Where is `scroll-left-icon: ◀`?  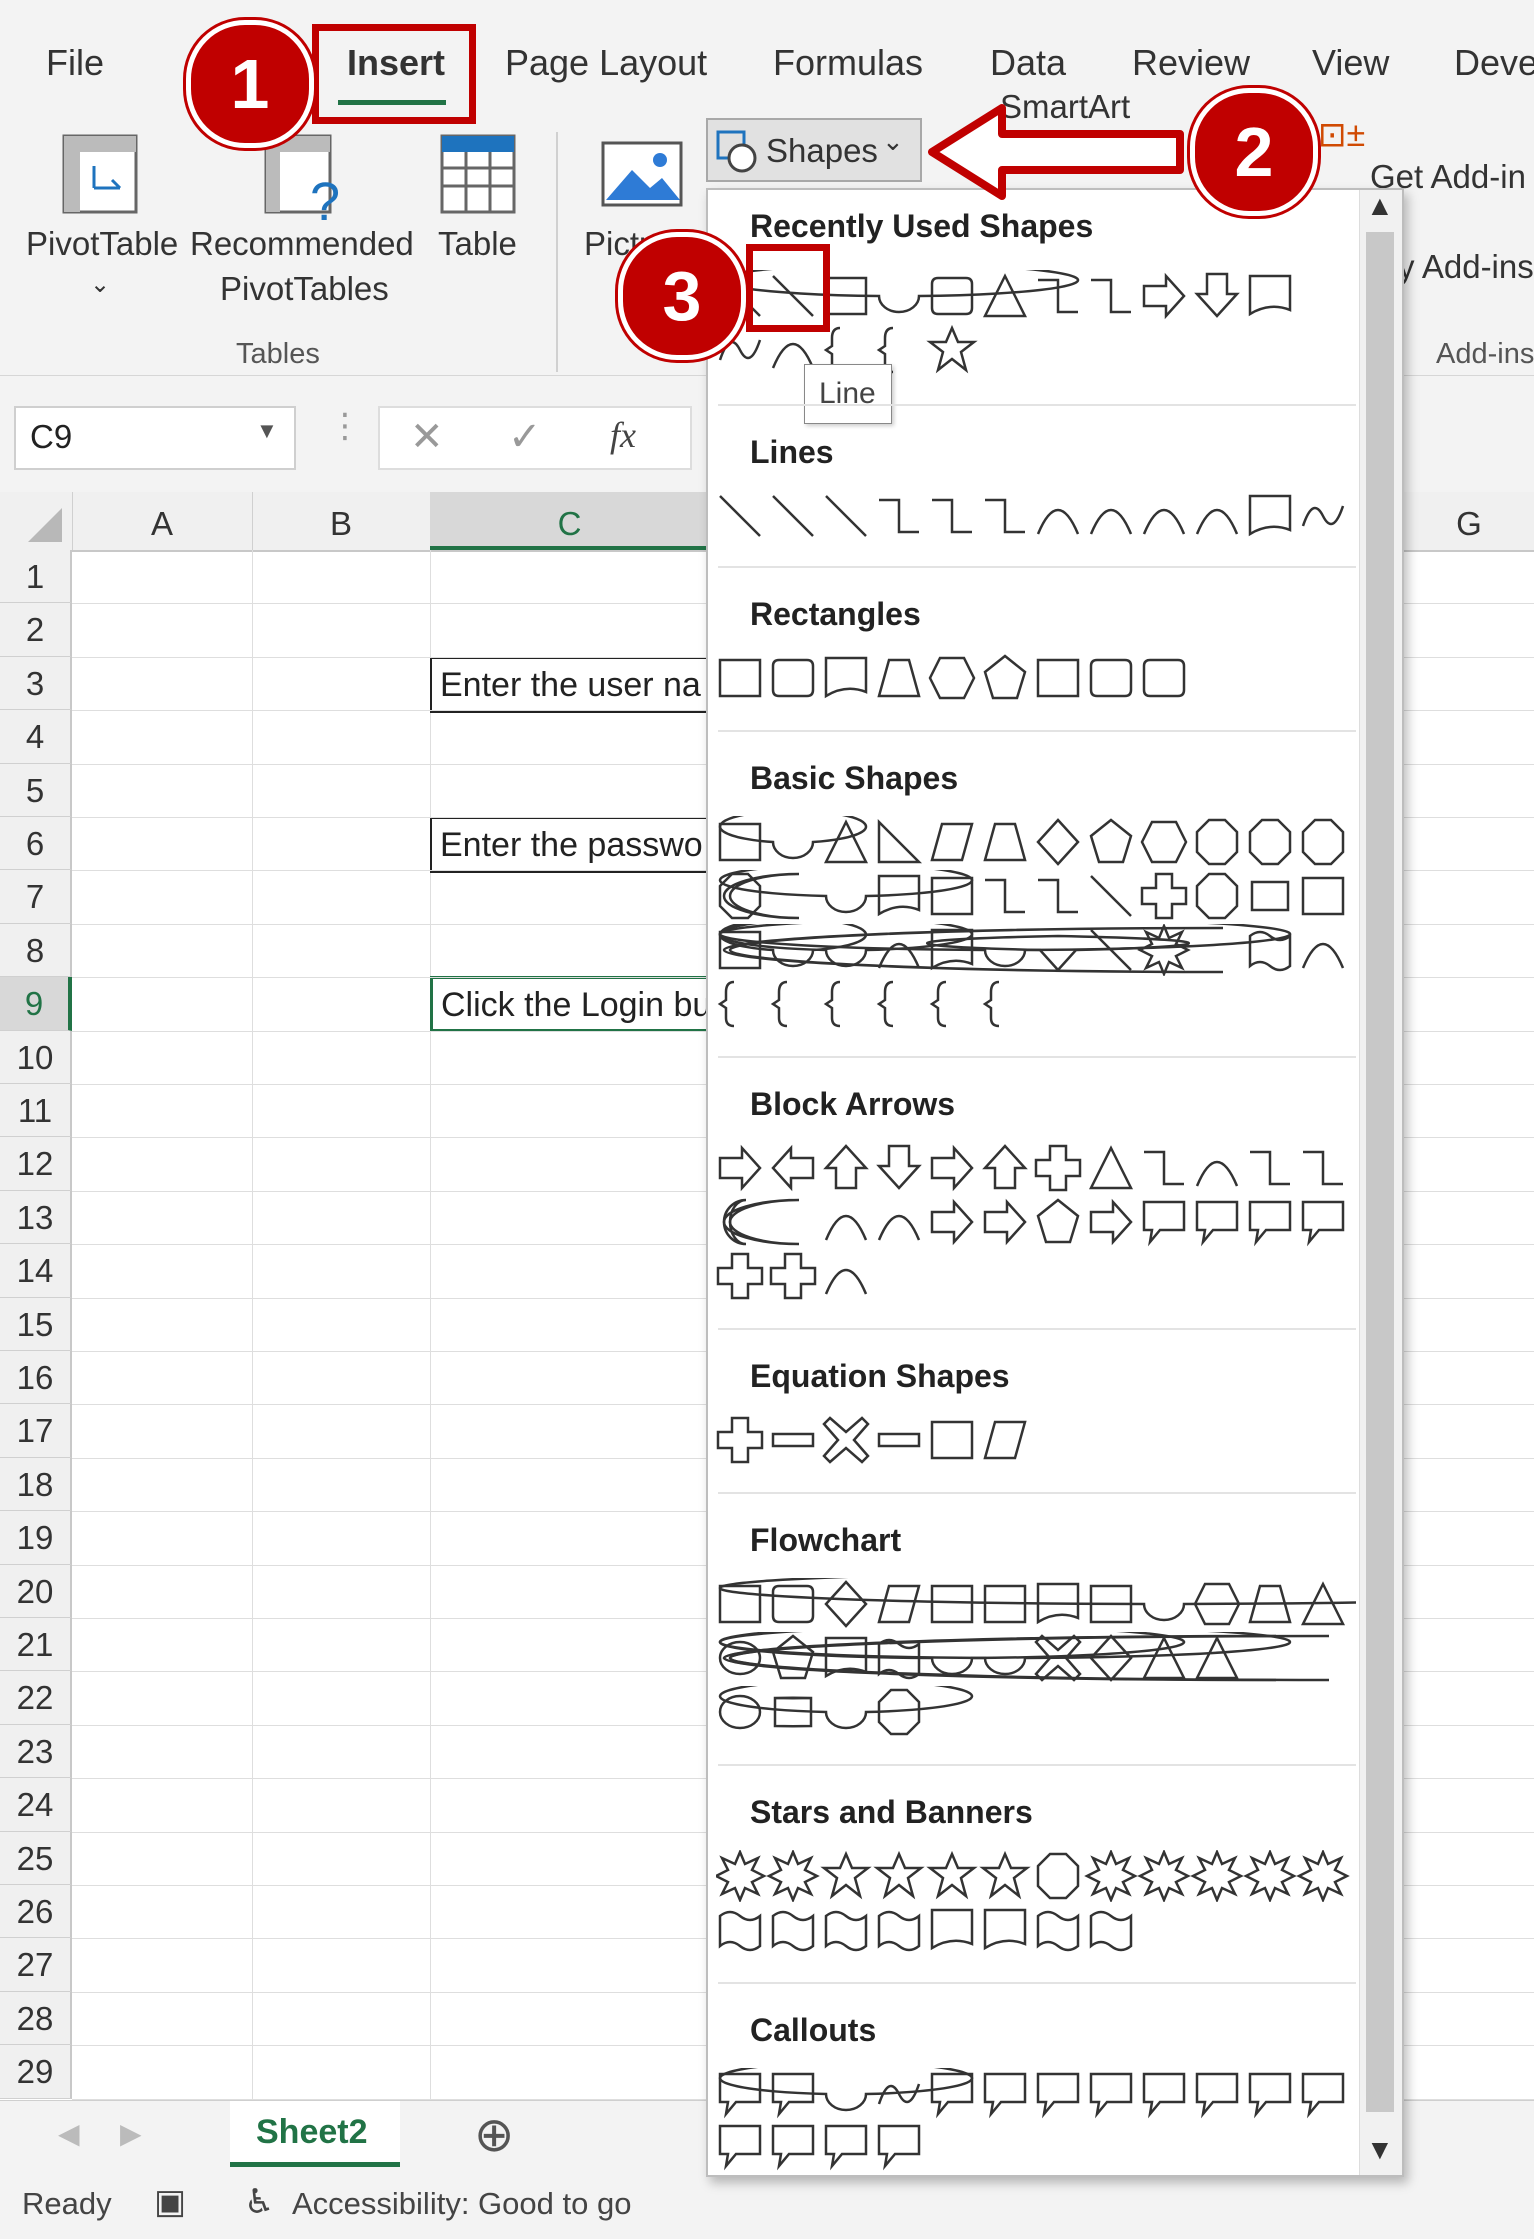 scroll-left-icon: ◀ is located at coordinates (69, 2133).